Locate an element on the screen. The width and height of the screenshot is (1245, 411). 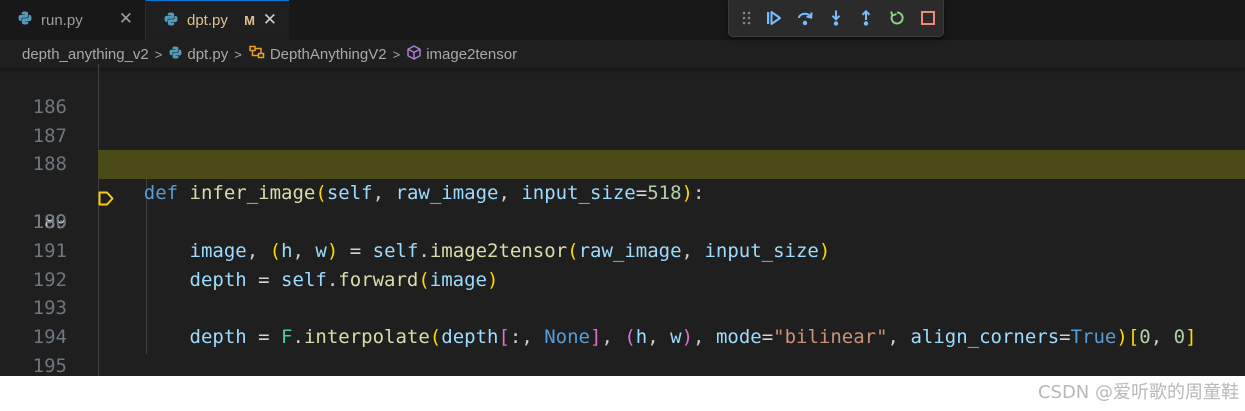
step-into-icon is located at coordinates (835, 18).